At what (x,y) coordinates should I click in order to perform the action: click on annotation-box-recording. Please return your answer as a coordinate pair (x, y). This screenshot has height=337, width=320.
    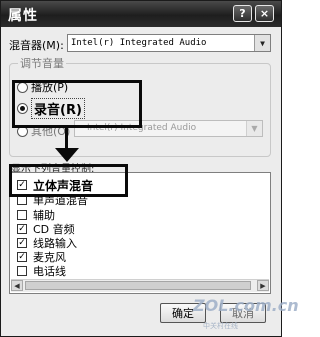
    Looking at the image, I should click on (77, 104).